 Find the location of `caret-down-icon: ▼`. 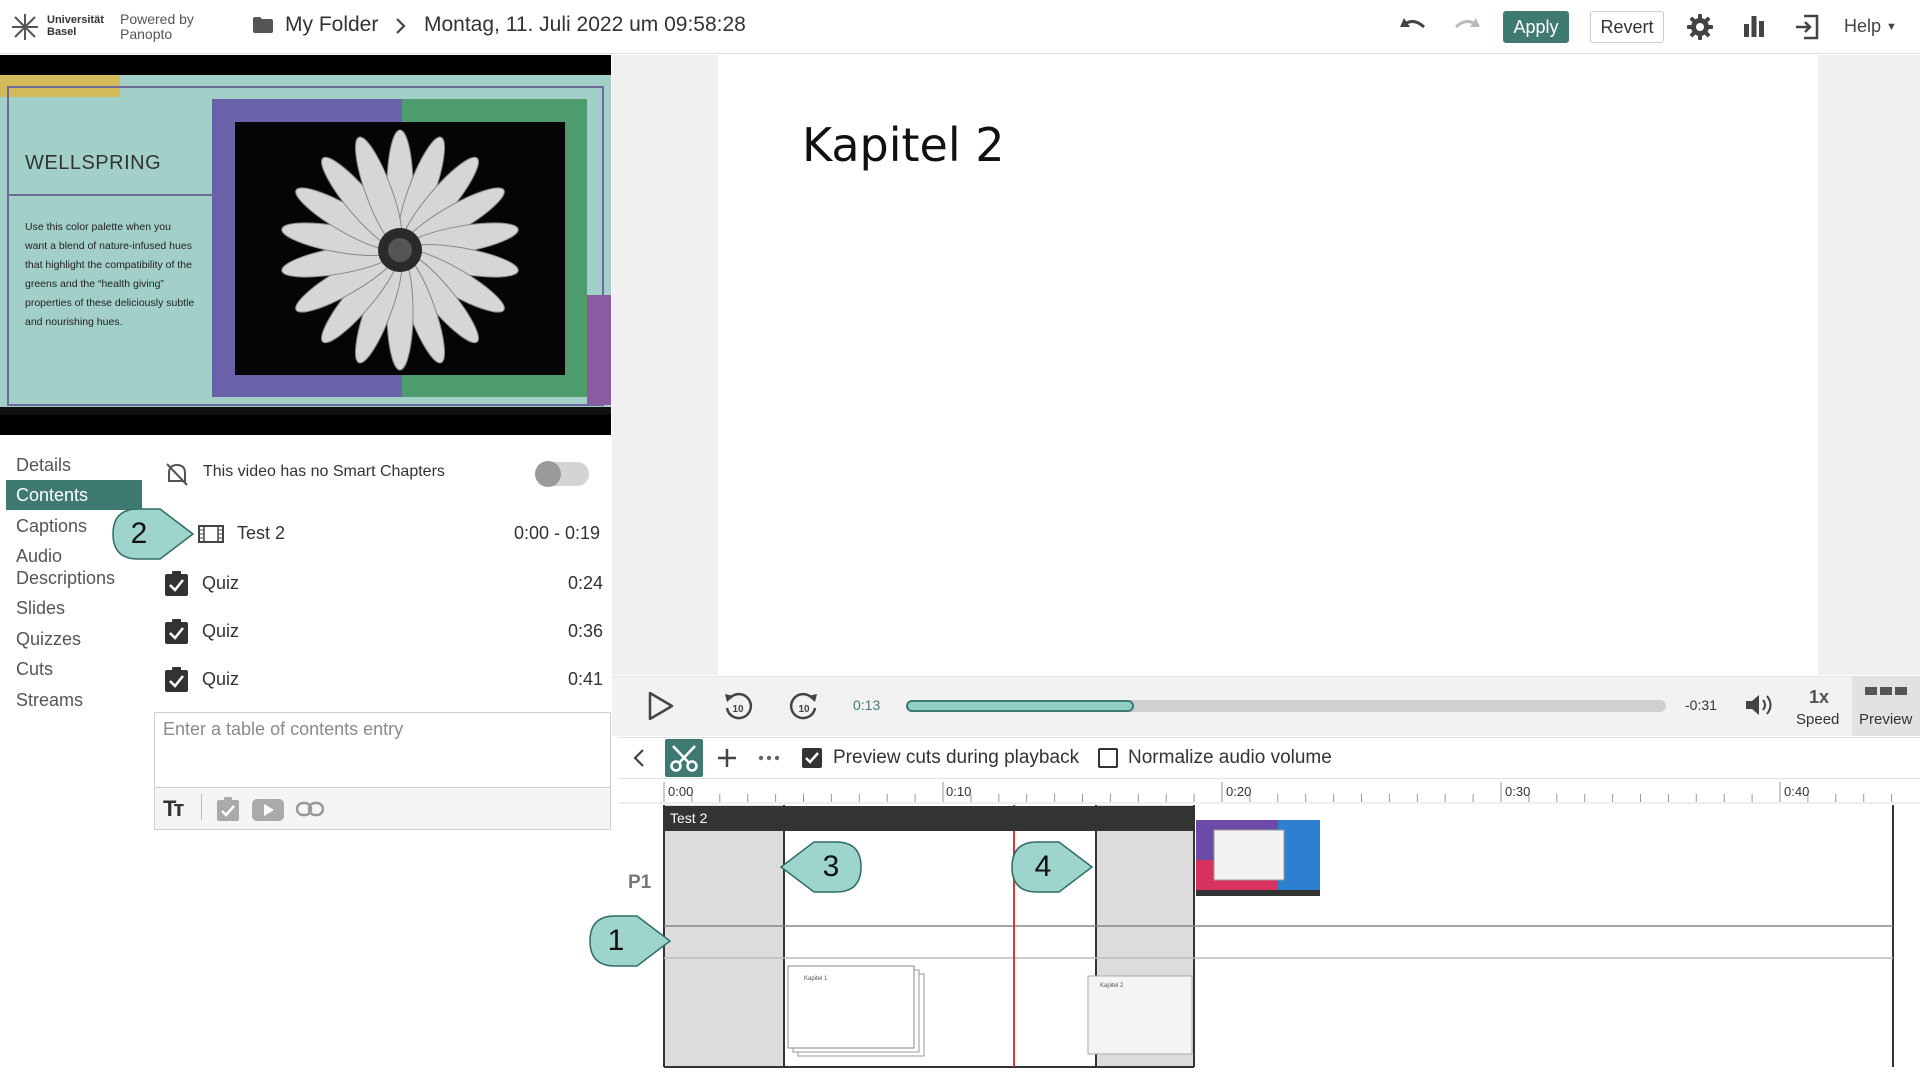

caret-down-icon: ▼ is located at coordinates (1891, 27).